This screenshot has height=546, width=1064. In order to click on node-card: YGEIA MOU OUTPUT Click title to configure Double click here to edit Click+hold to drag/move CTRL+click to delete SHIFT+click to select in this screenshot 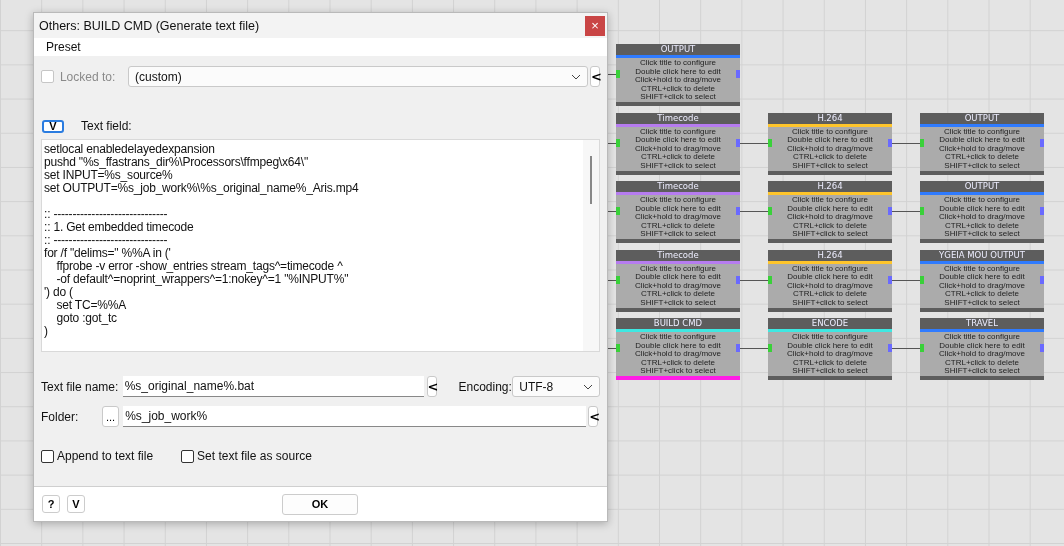, I will do `click(982, 280)`.